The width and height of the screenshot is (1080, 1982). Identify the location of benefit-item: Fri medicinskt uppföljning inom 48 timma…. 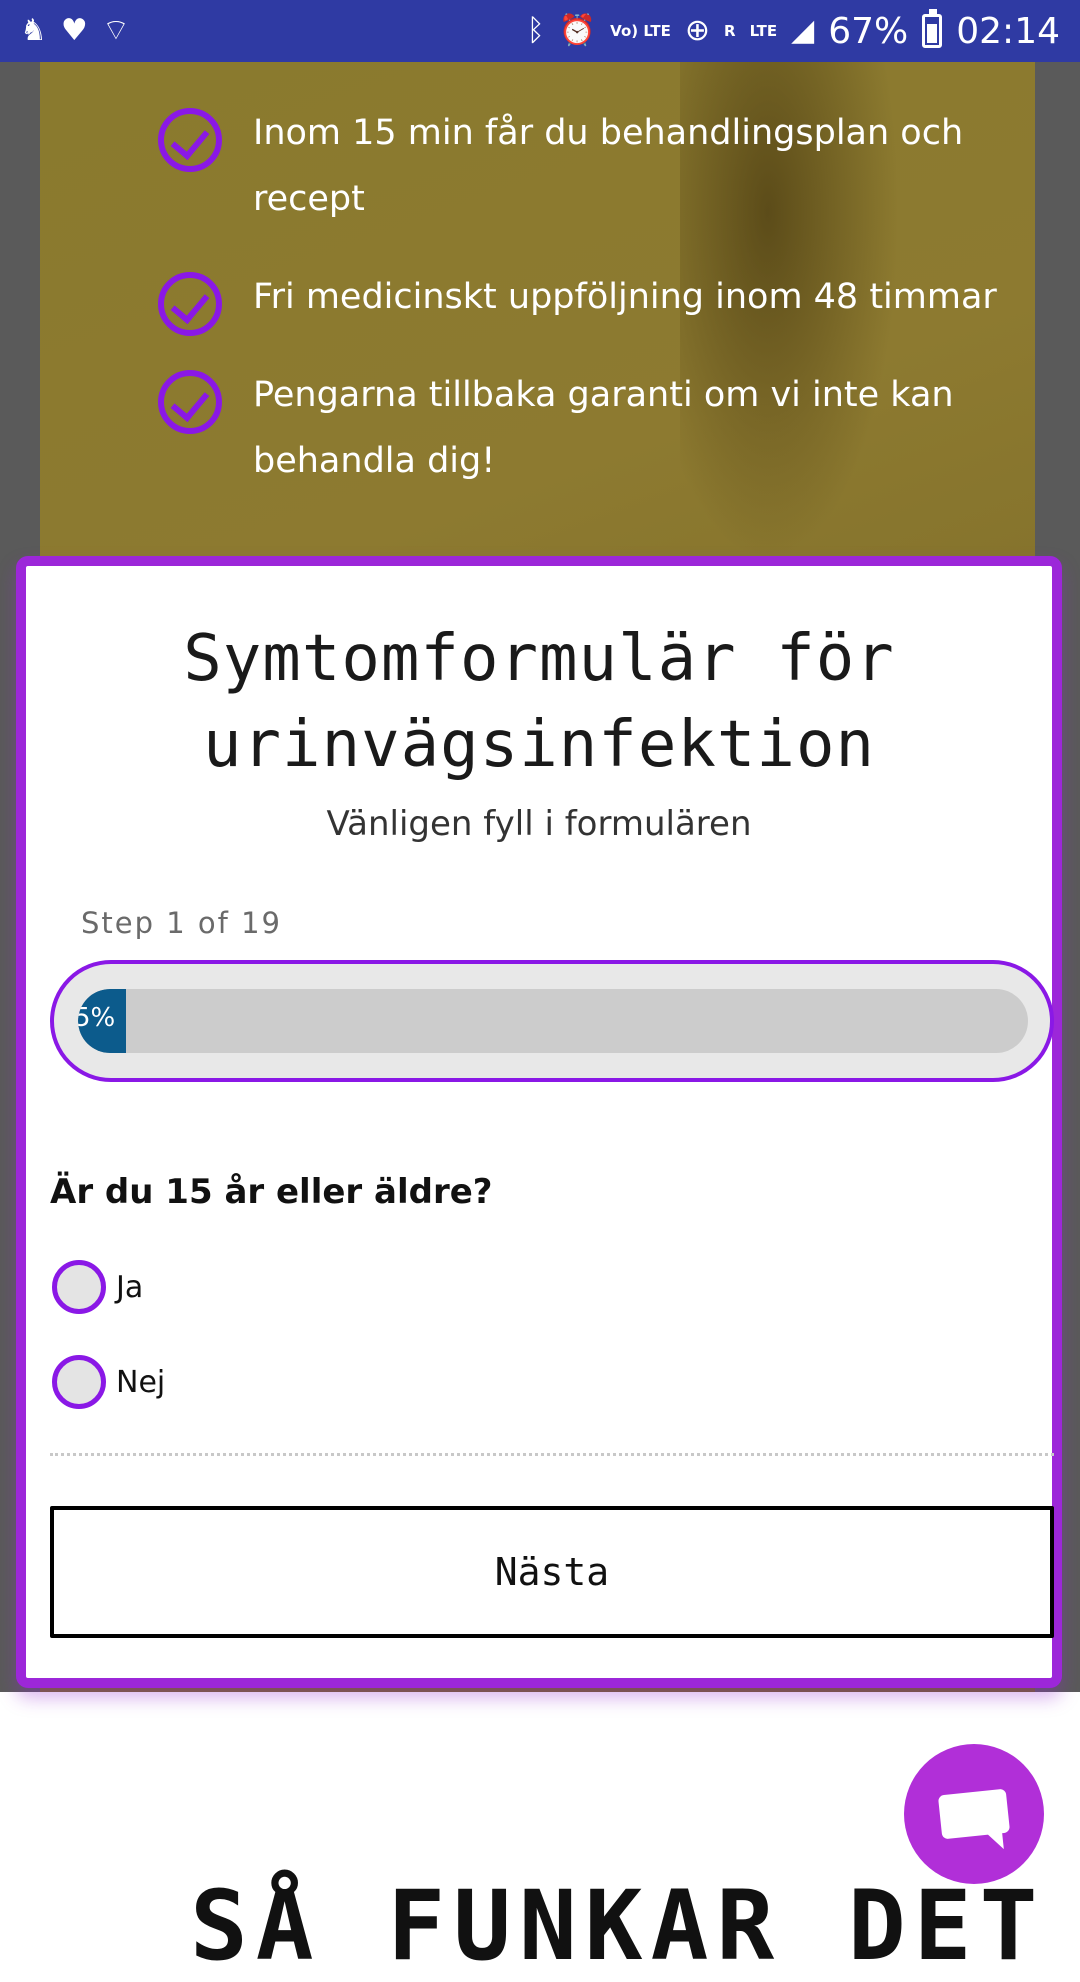
(603, 300).